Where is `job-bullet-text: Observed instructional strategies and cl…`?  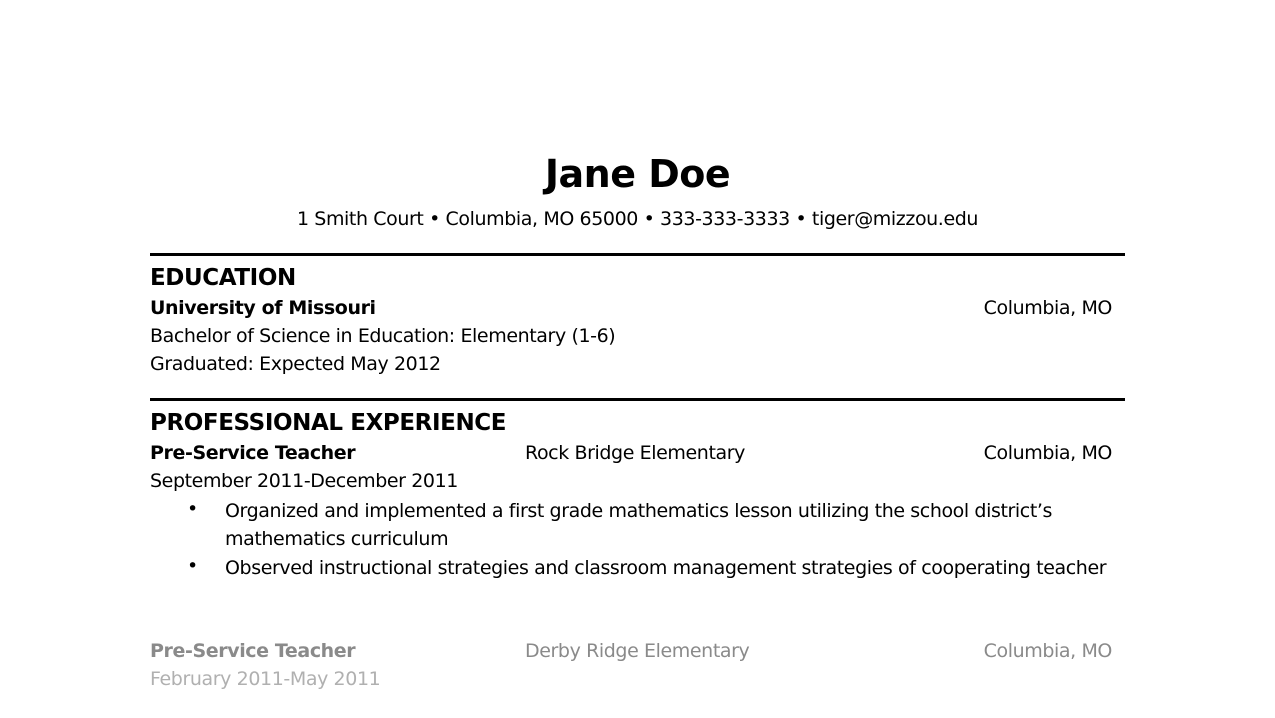
job-bullet-text: Observed instructional strategies and cl… is located at coordinates (666, 568).